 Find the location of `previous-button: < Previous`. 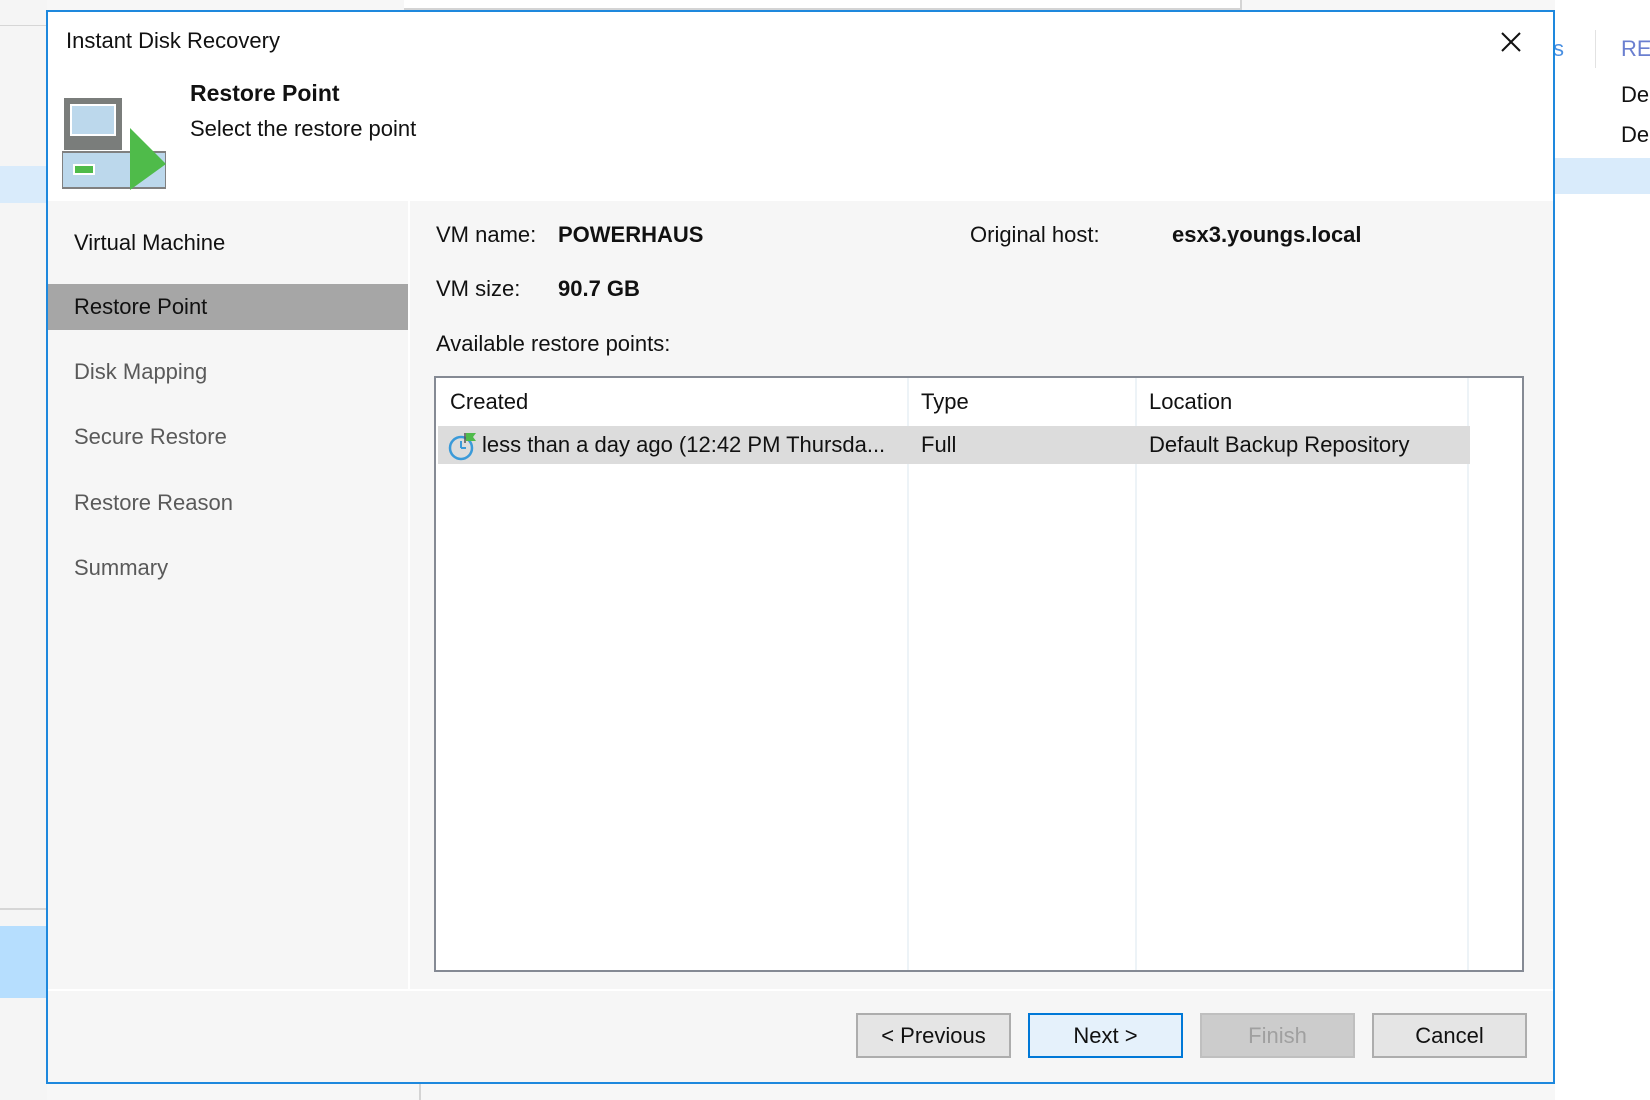

previous-button: < Previous is located at coordinates (933, 1035).